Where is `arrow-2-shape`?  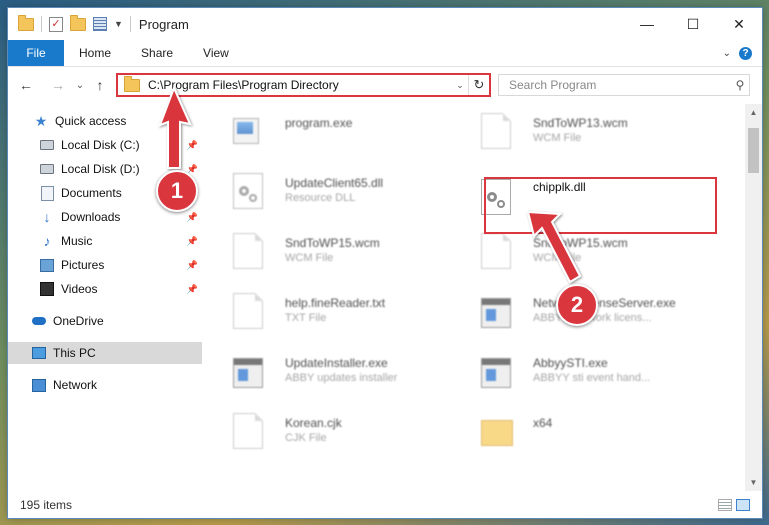
arrow-2-shape is located at coordinates (554, 247).